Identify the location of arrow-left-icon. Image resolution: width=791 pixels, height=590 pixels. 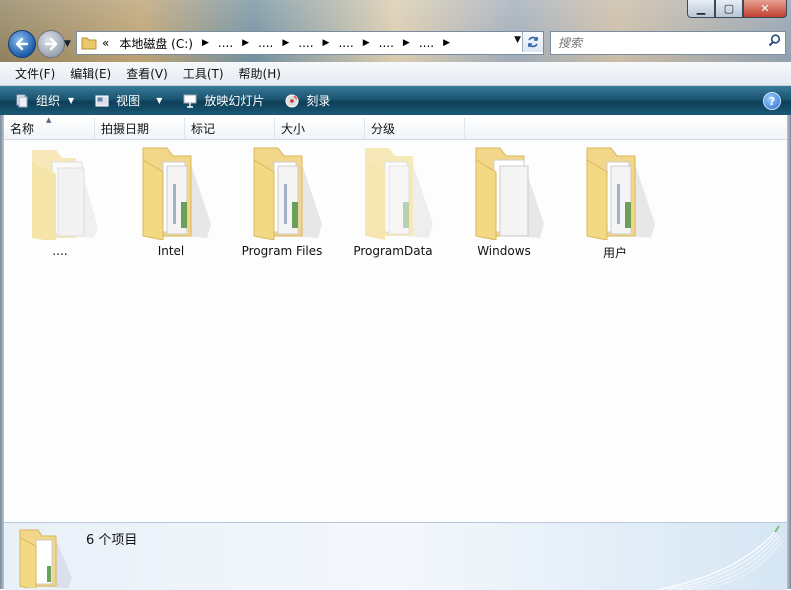
(22, 44).